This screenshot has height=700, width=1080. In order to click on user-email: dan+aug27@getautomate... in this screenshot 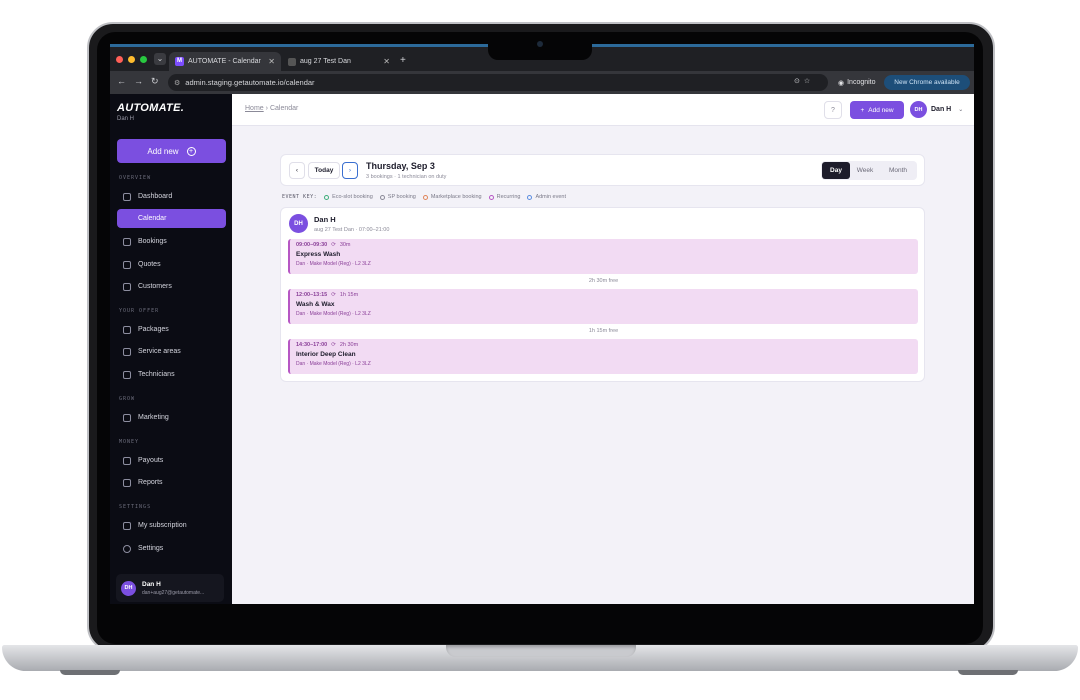, I will do `click(173, 592)`.